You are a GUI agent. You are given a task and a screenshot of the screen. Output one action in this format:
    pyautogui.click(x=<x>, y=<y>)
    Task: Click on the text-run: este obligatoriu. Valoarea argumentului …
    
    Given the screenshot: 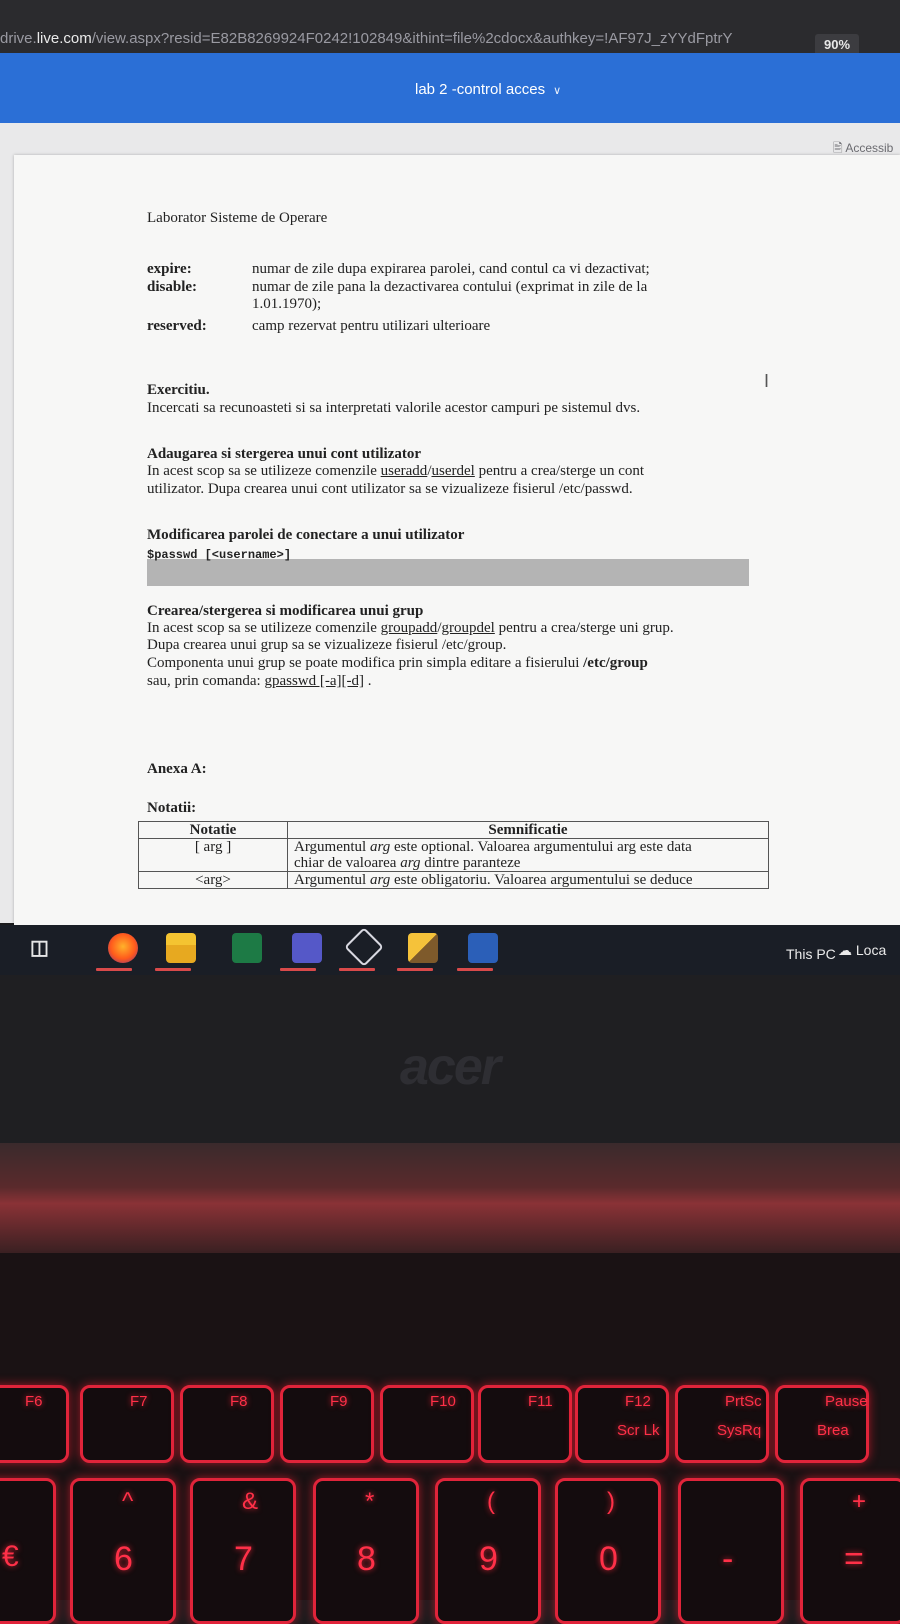 What is the action you would take?
    pyautogui.click(x=541, y=880)
    